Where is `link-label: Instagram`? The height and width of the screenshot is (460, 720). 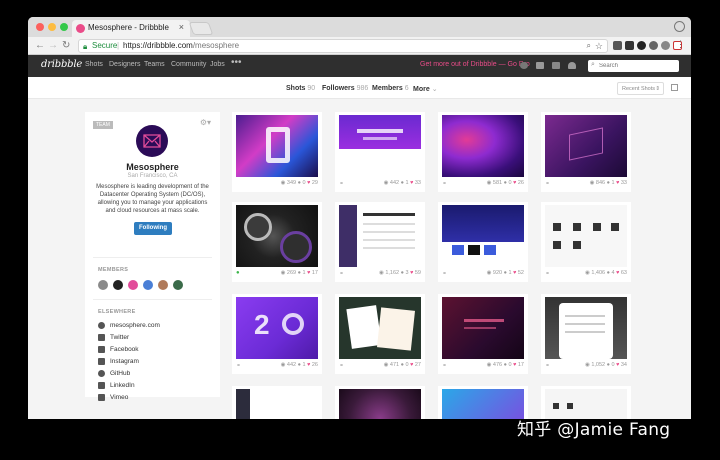 link-label: Instagram is located at coordinates (124, 361).